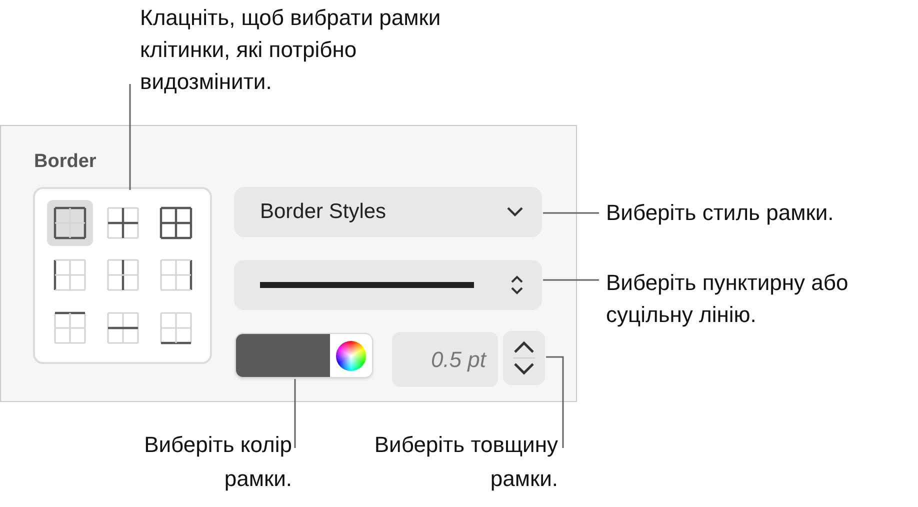 The image size is (918, 507). What do you see at coordinates (445, 359) in the screenshot?
I see `width-field: 0.5 pt` at bounding box center [445, 359].